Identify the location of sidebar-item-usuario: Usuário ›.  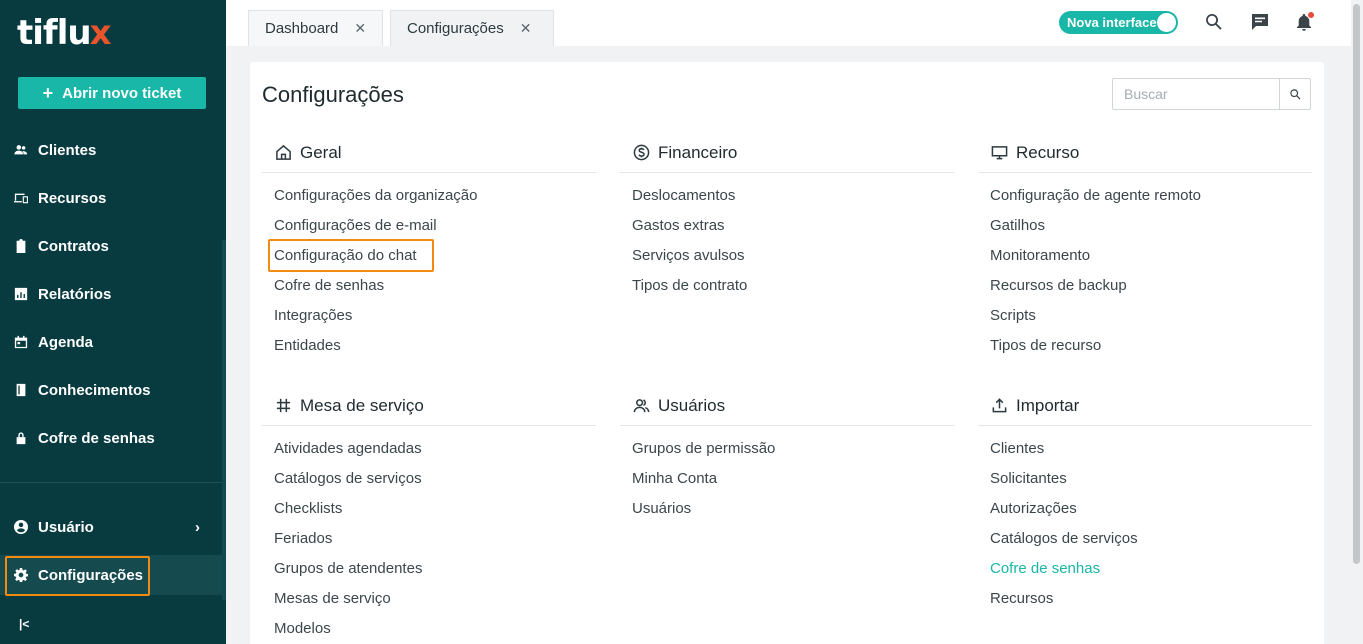
(111, 527).